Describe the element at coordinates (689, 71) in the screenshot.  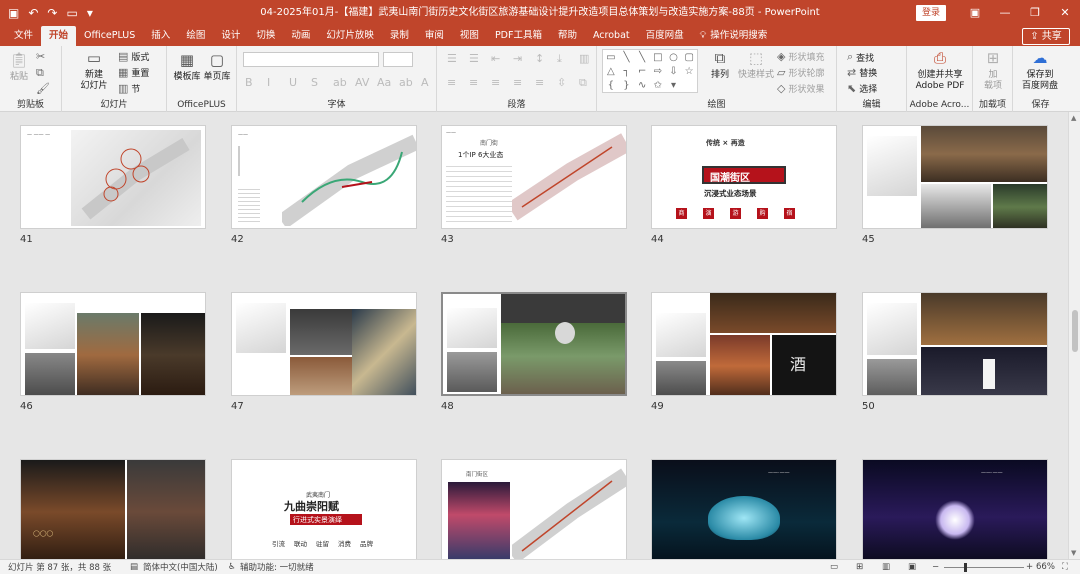
I see `star-shape-icon: ☆` at that location.